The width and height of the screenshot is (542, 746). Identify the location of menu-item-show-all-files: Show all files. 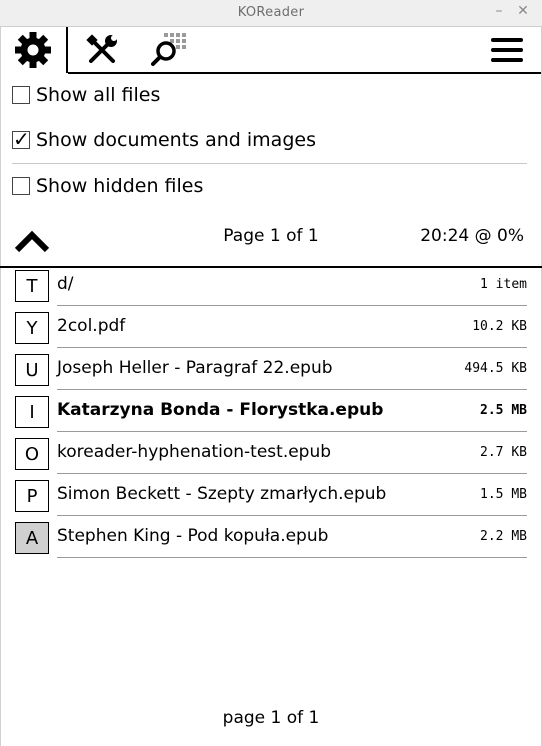
(86, 95).